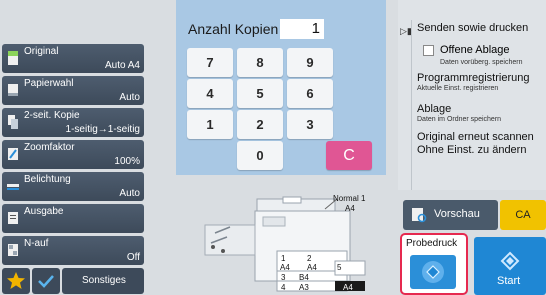 This screenshot has height=295, width=546. I want to click on original-icon, so click(13, 58).